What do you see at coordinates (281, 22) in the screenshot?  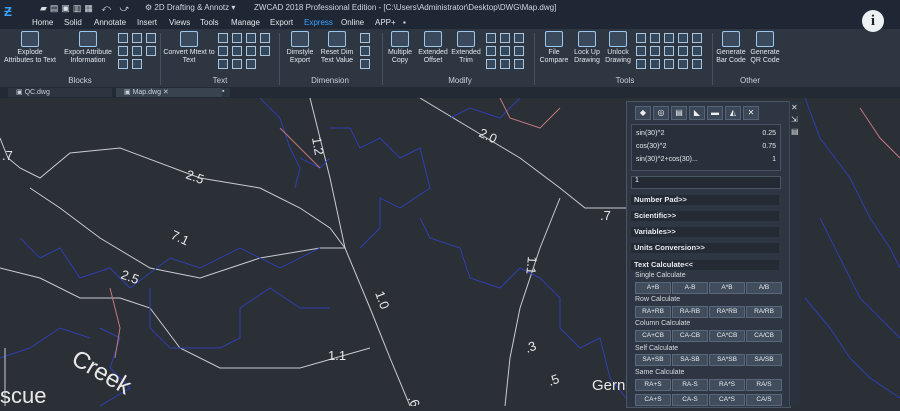 I see `tab-export: Export` at bounding box center [281, 22].